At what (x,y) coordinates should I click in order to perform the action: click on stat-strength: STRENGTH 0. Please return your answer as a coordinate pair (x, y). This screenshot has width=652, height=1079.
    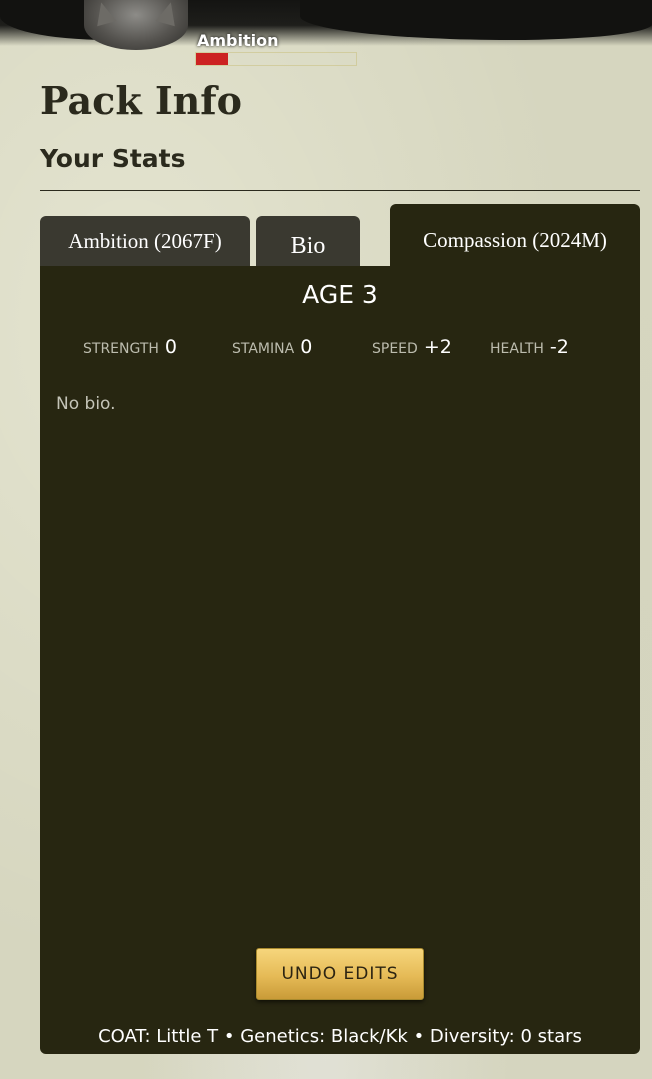
    Looking at the image, I should click on (130, 347).